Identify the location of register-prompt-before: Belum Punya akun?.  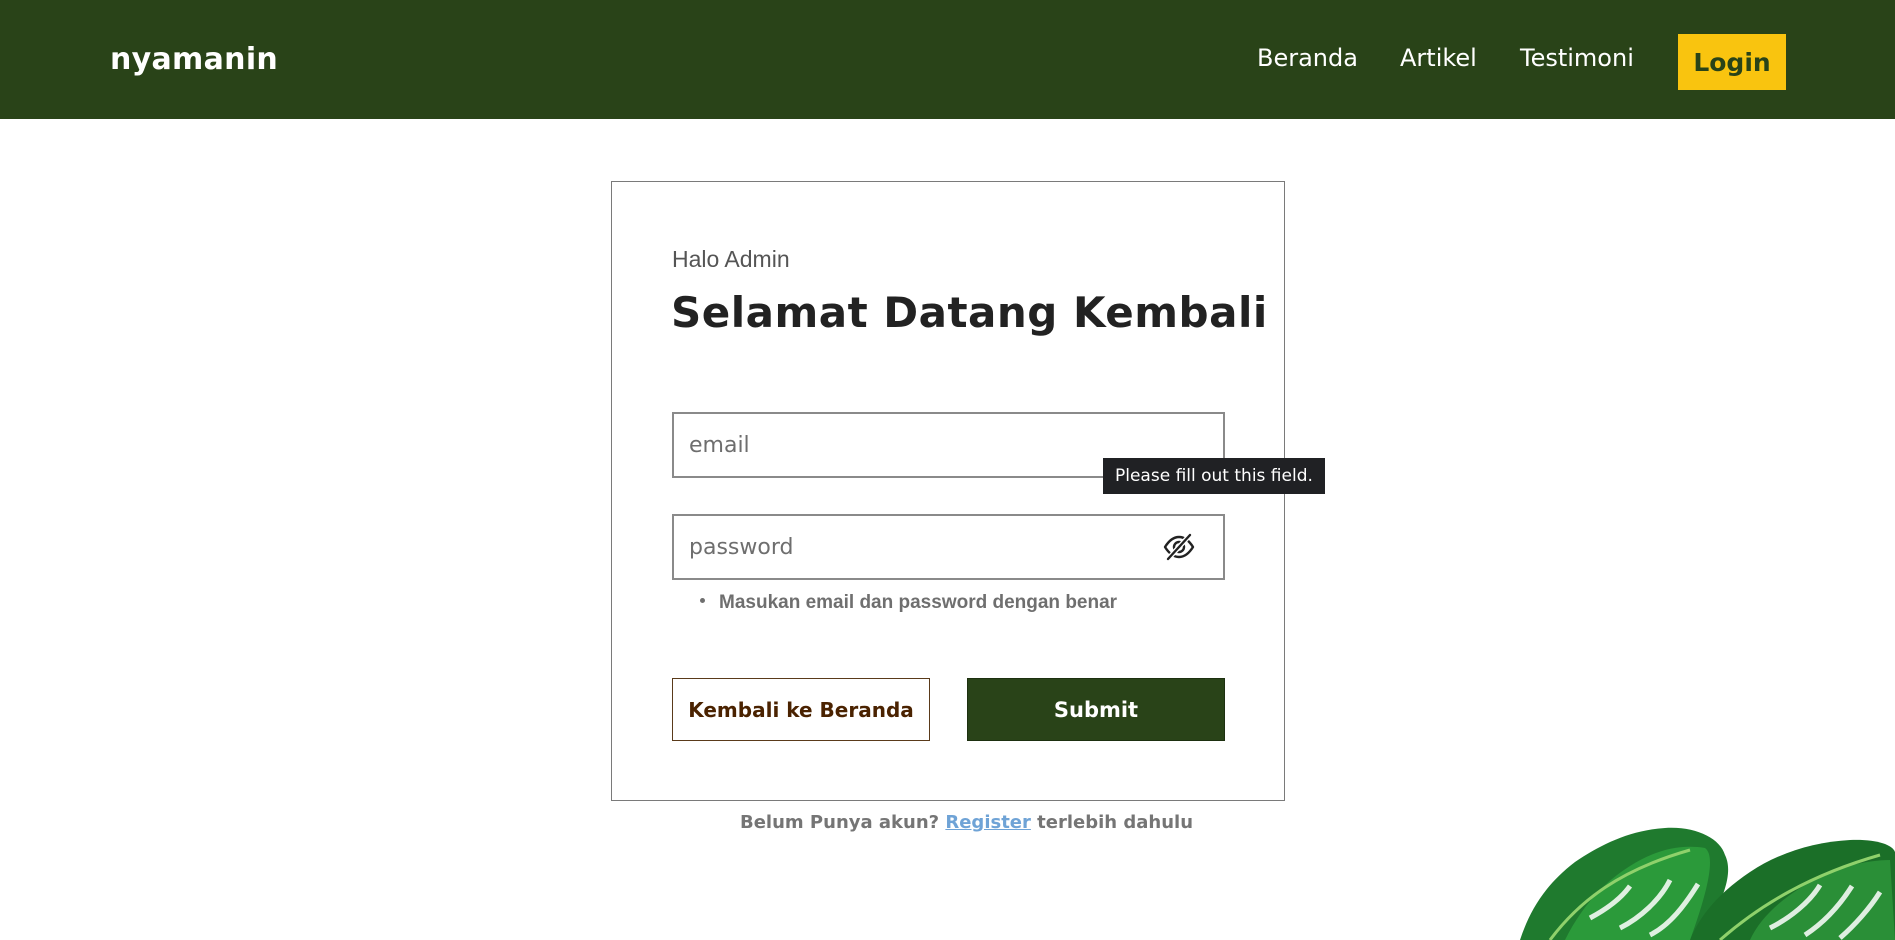
(843, 822).